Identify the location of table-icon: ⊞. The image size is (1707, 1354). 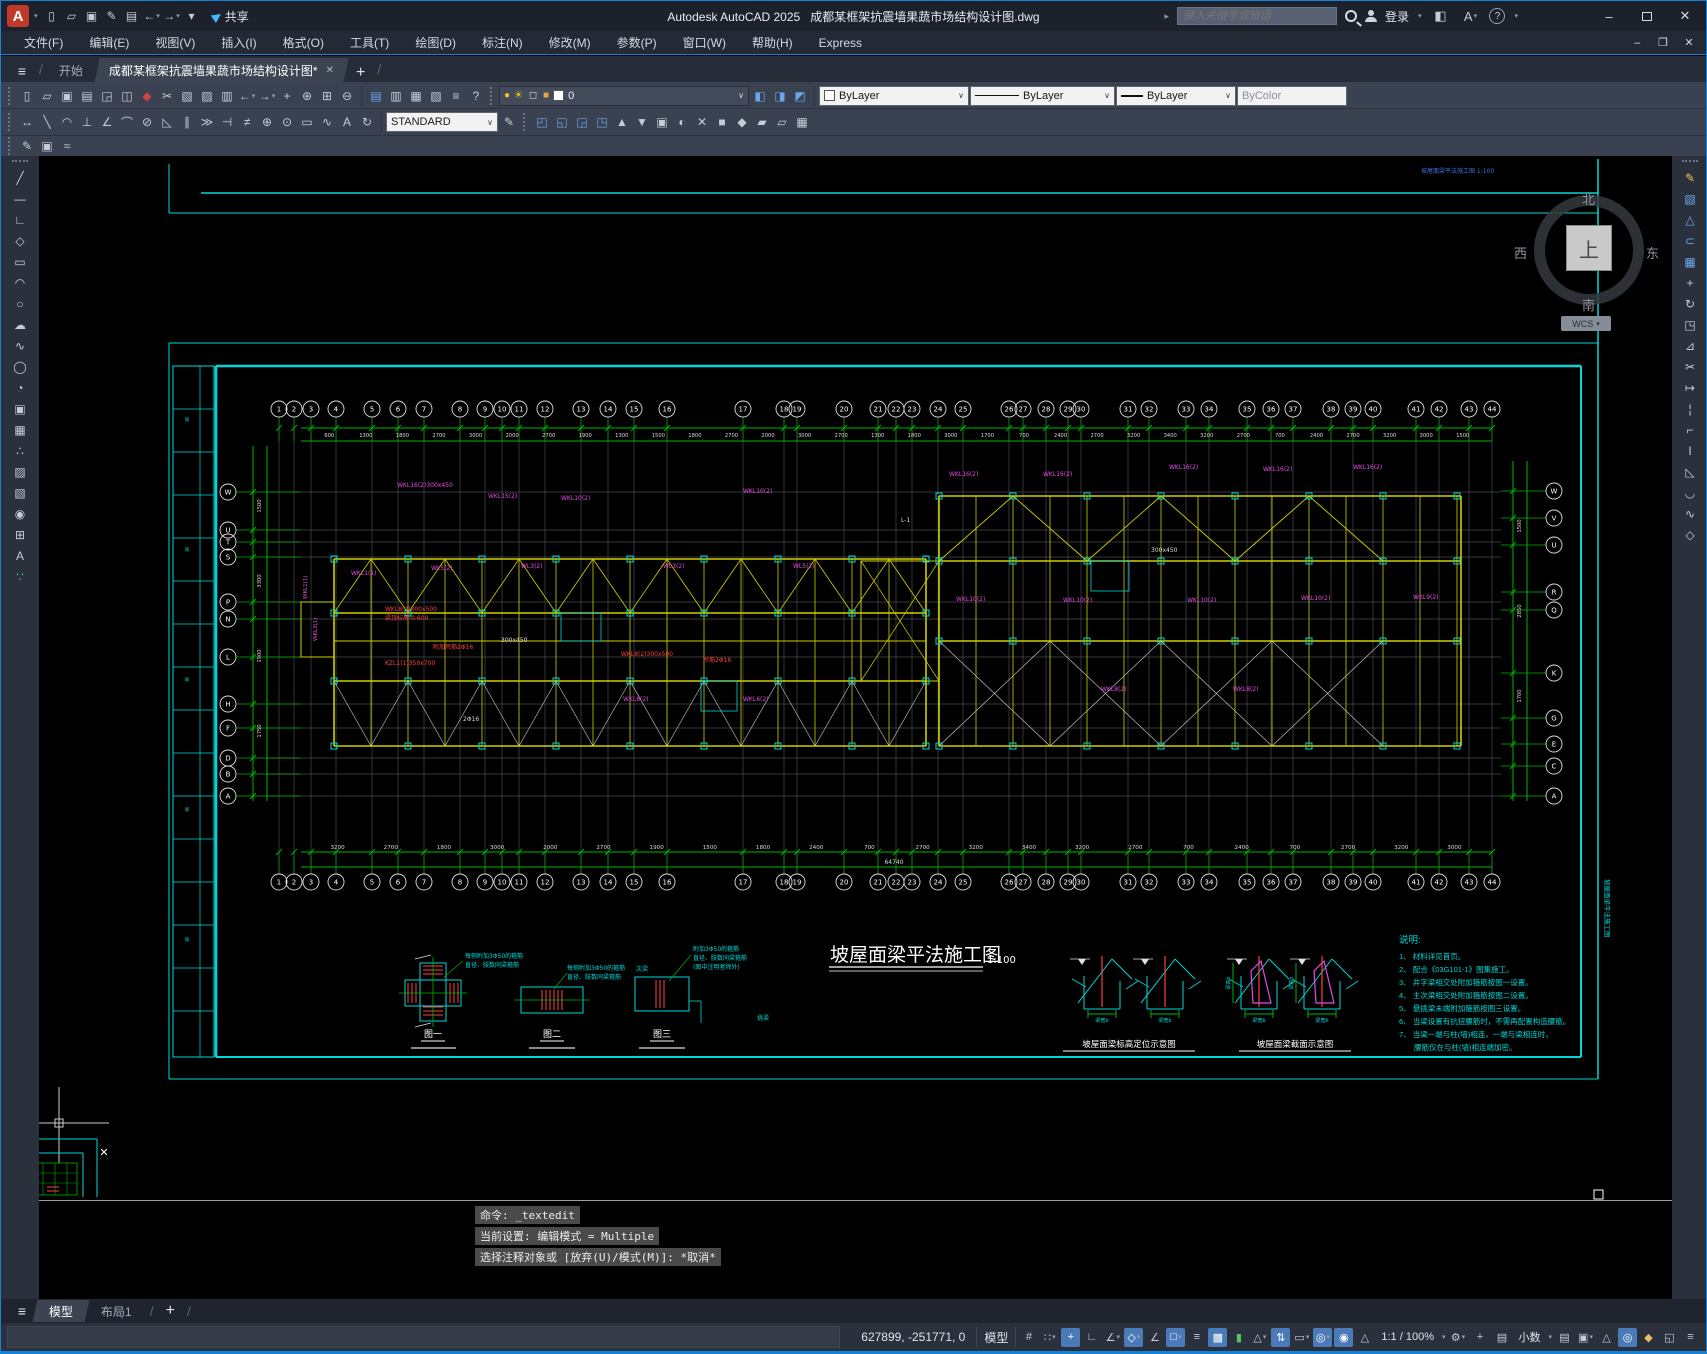
(20, 534).